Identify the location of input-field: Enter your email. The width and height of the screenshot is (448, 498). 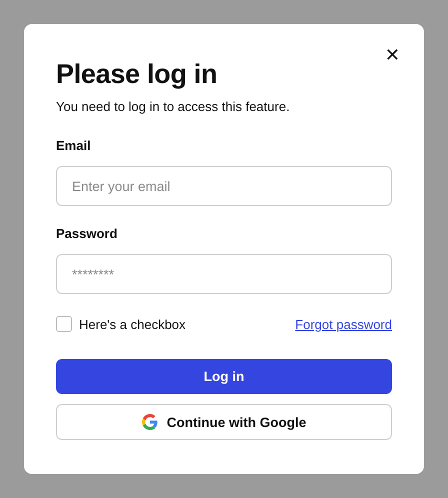
(224, 186).